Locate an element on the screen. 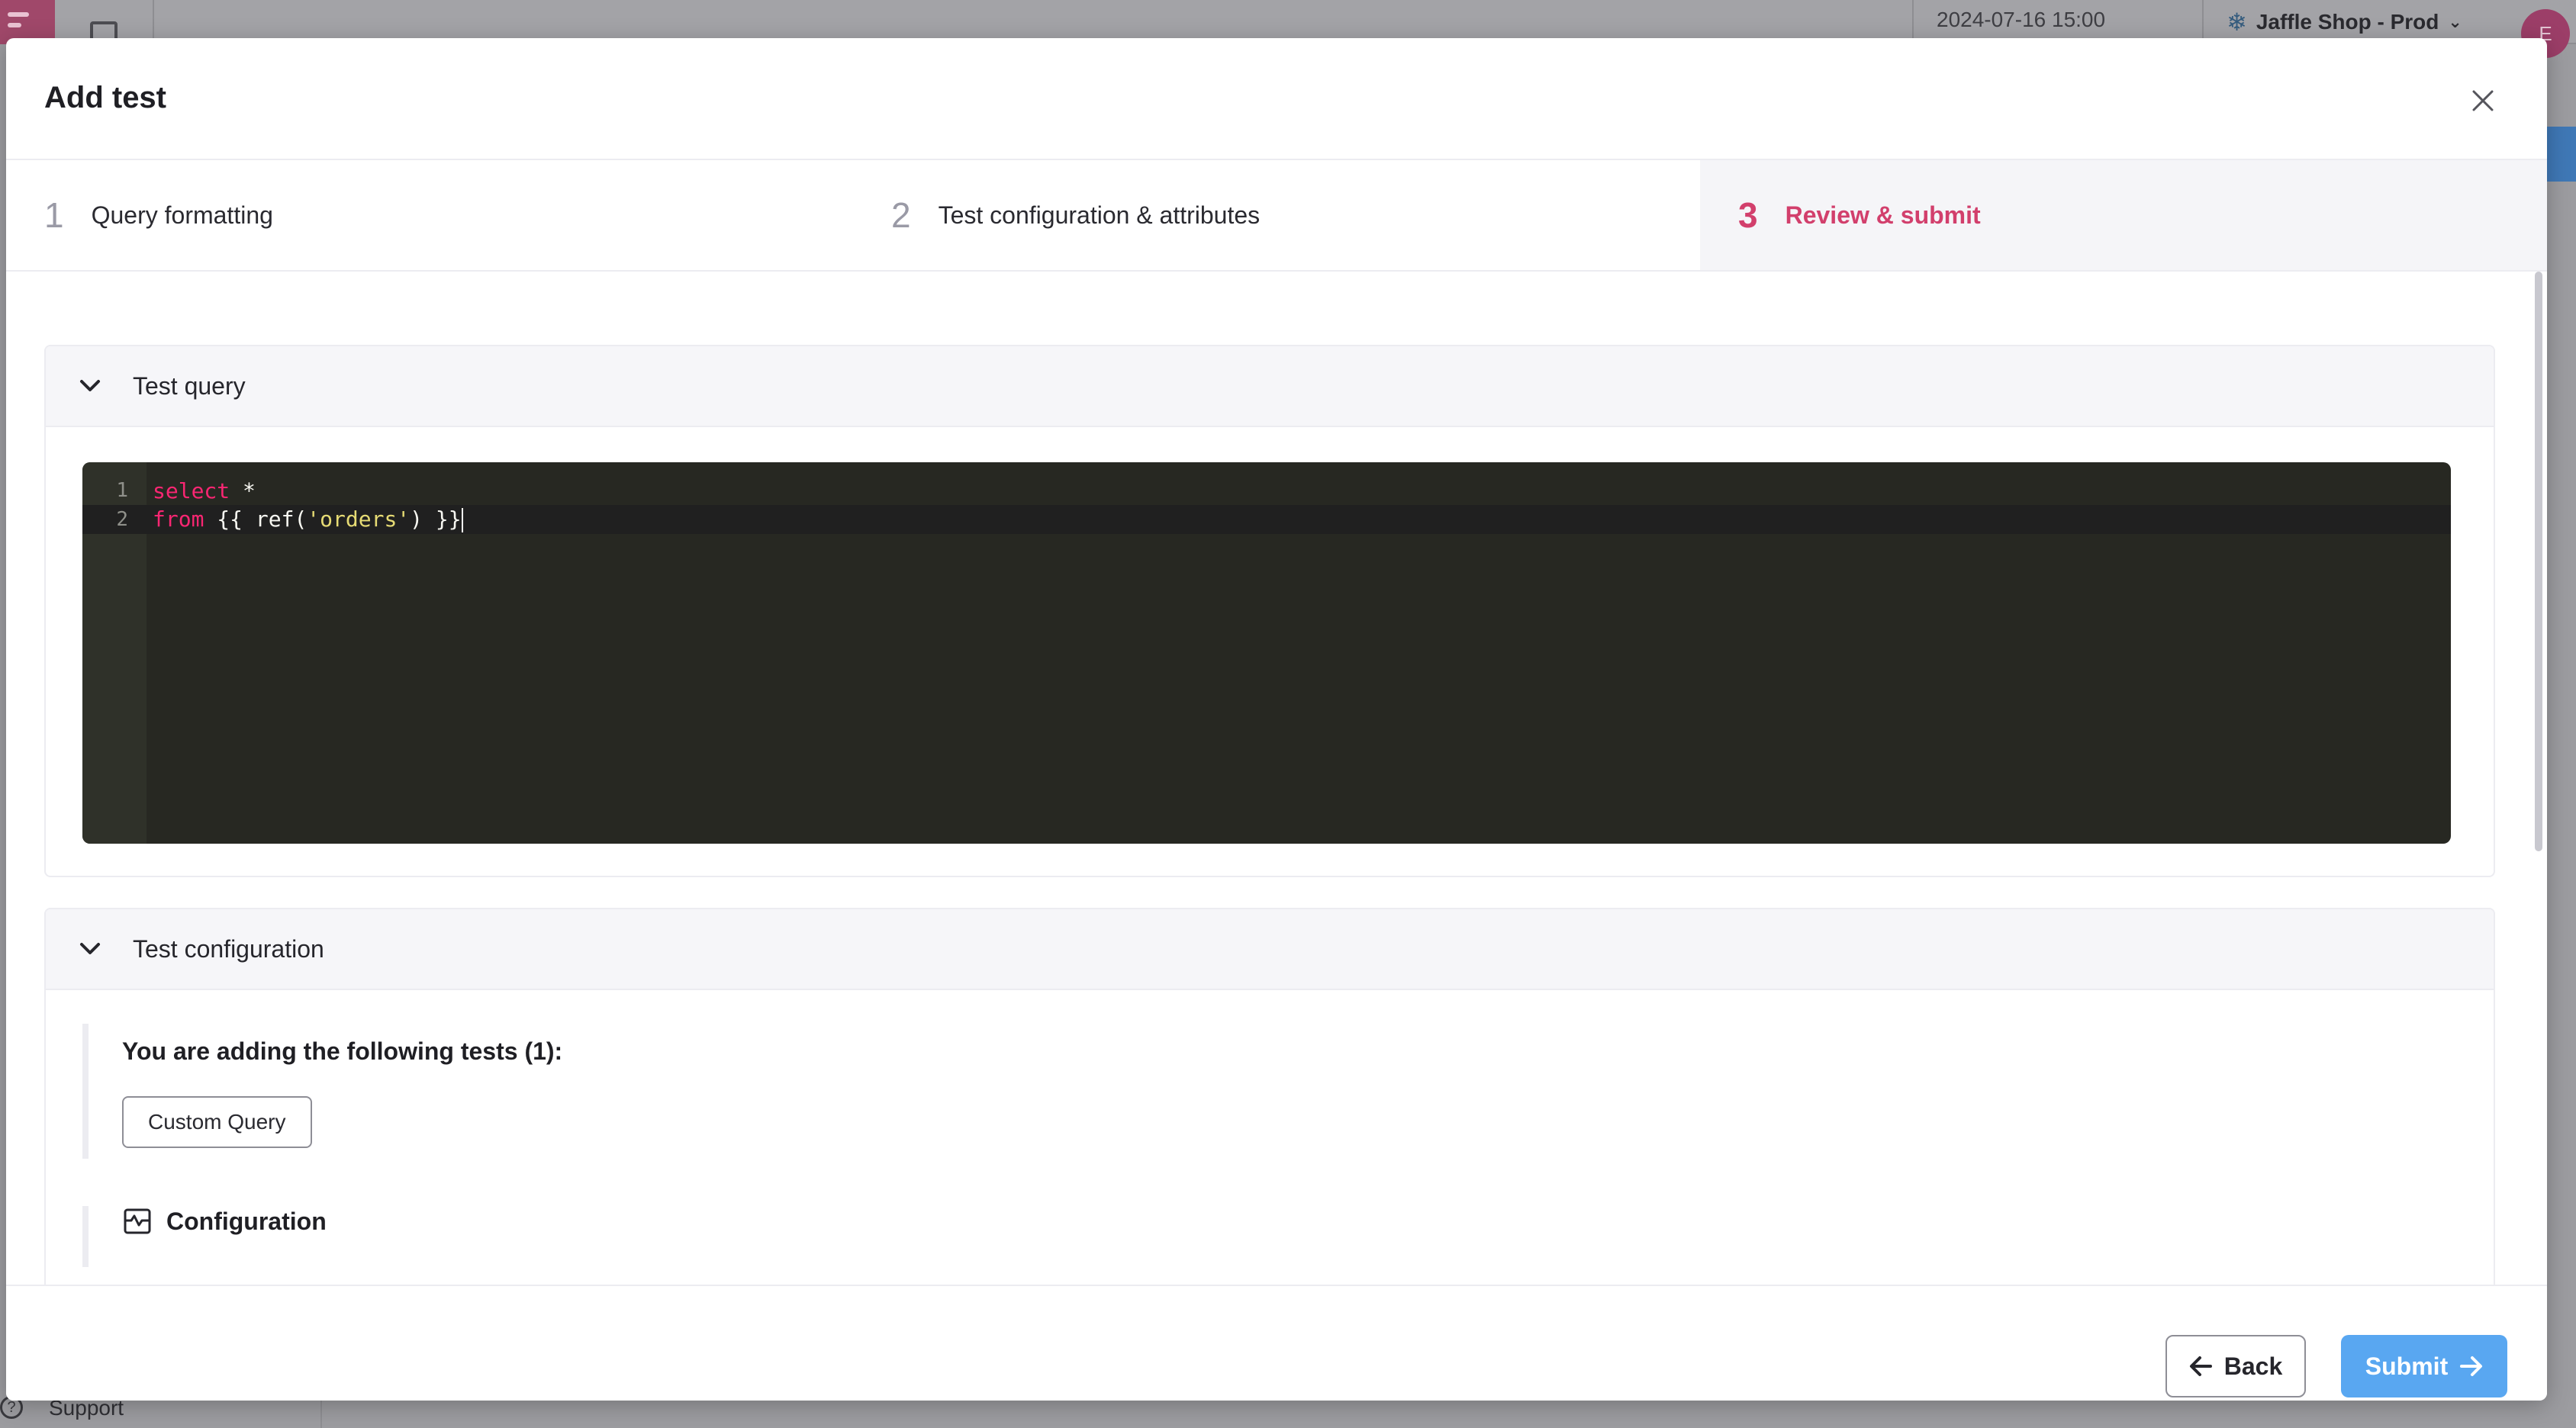  code-line: 1 select * is located at coordinates (1266, 490).